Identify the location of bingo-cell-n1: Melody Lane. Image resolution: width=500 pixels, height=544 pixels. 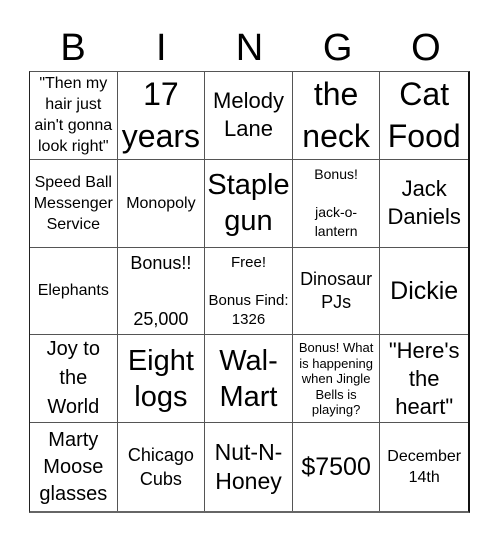
(249, 116).